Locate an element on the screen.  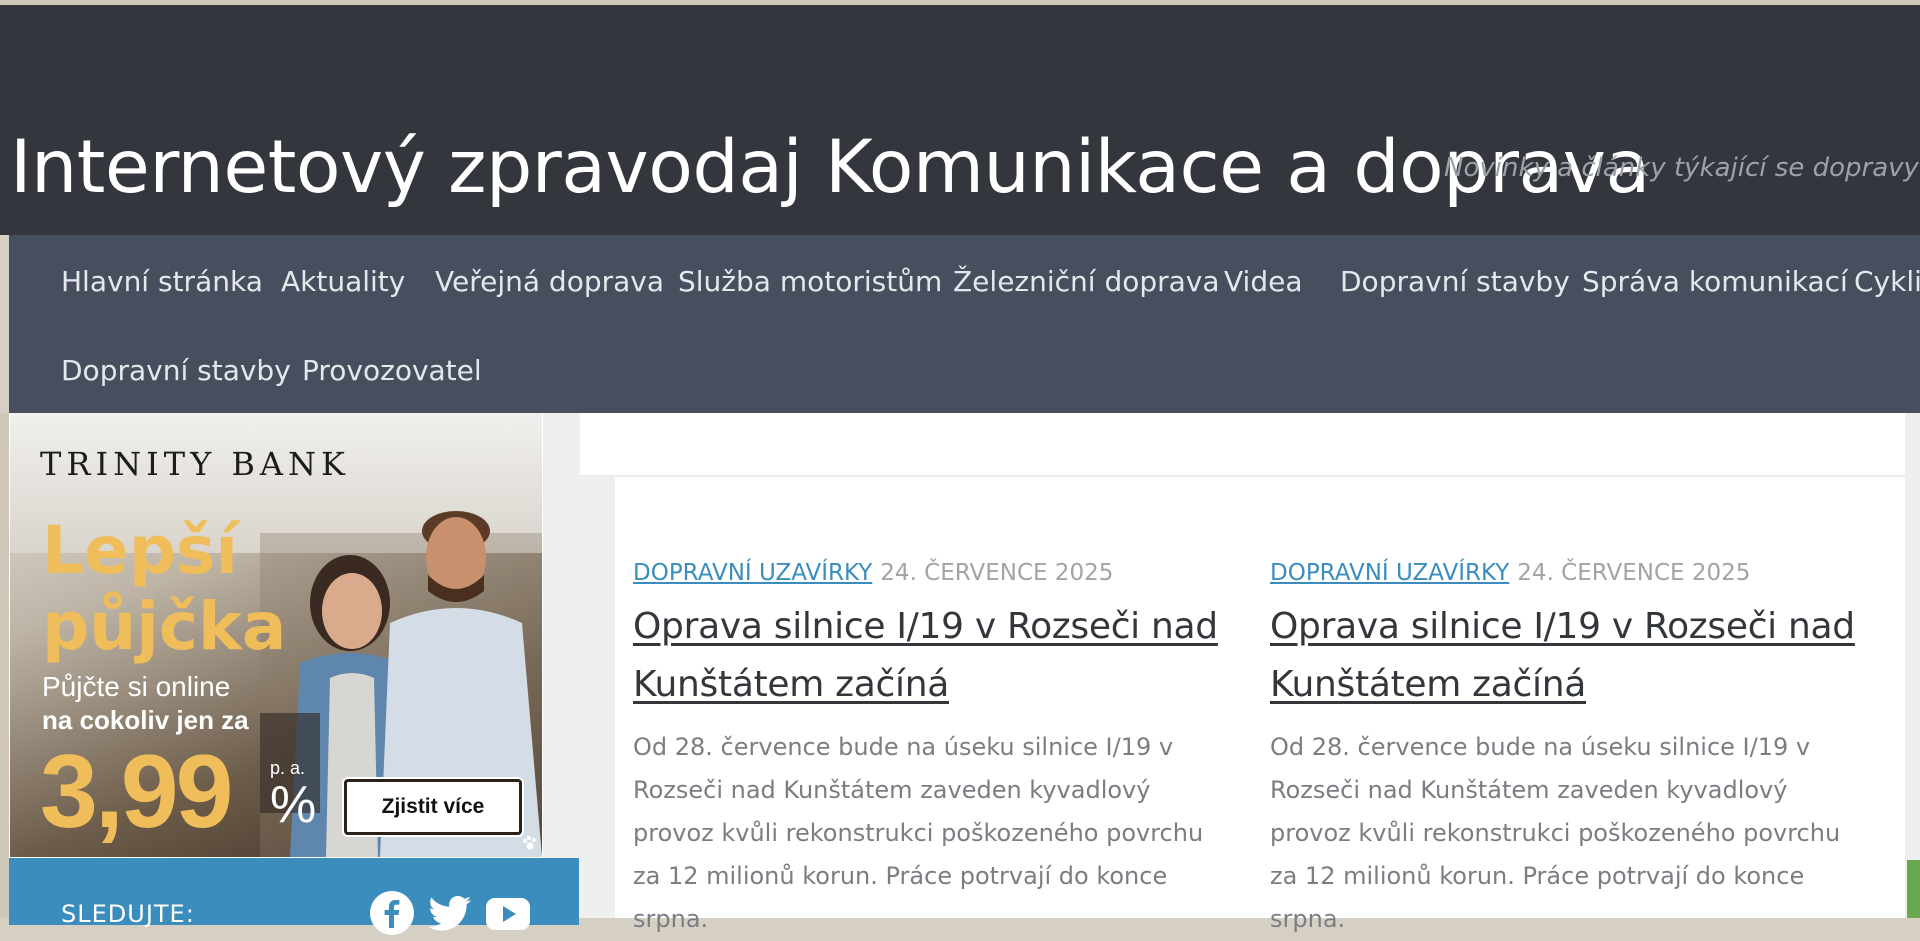
facebook-icon is located at coordinates (392, 913).